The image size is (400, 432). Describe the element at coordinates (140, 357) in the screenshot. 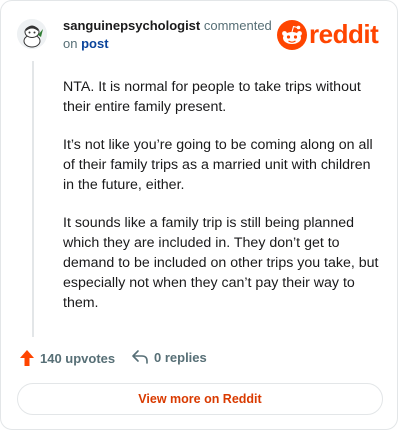

I see `reply-arrow-icon` at that location.